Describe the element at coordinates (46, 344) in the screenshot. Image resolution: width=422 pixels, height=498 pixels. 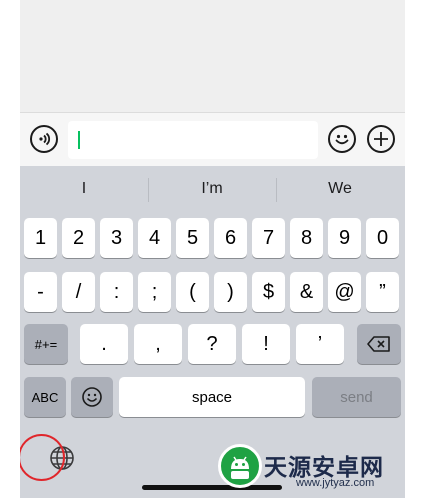
I see `symbols-toggle-key: #+=` at that location.